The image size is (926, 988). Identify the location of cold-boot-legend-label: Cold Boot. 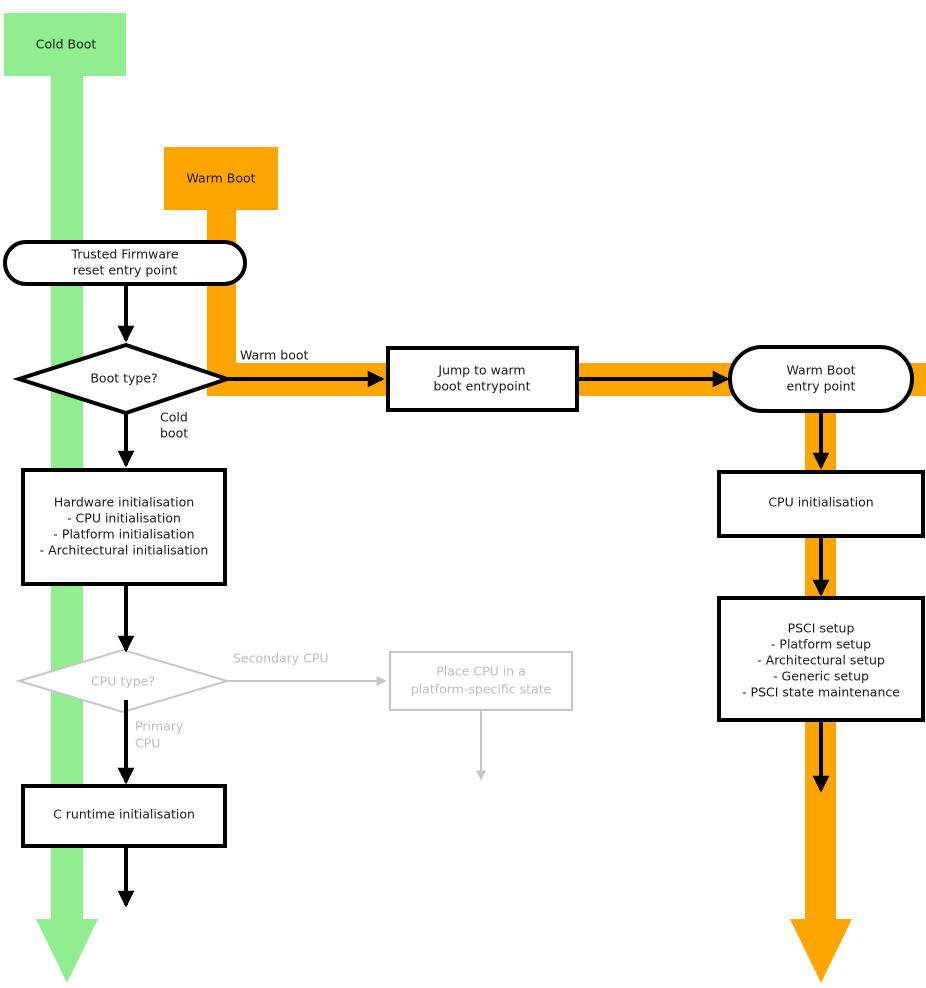
(66, 44).